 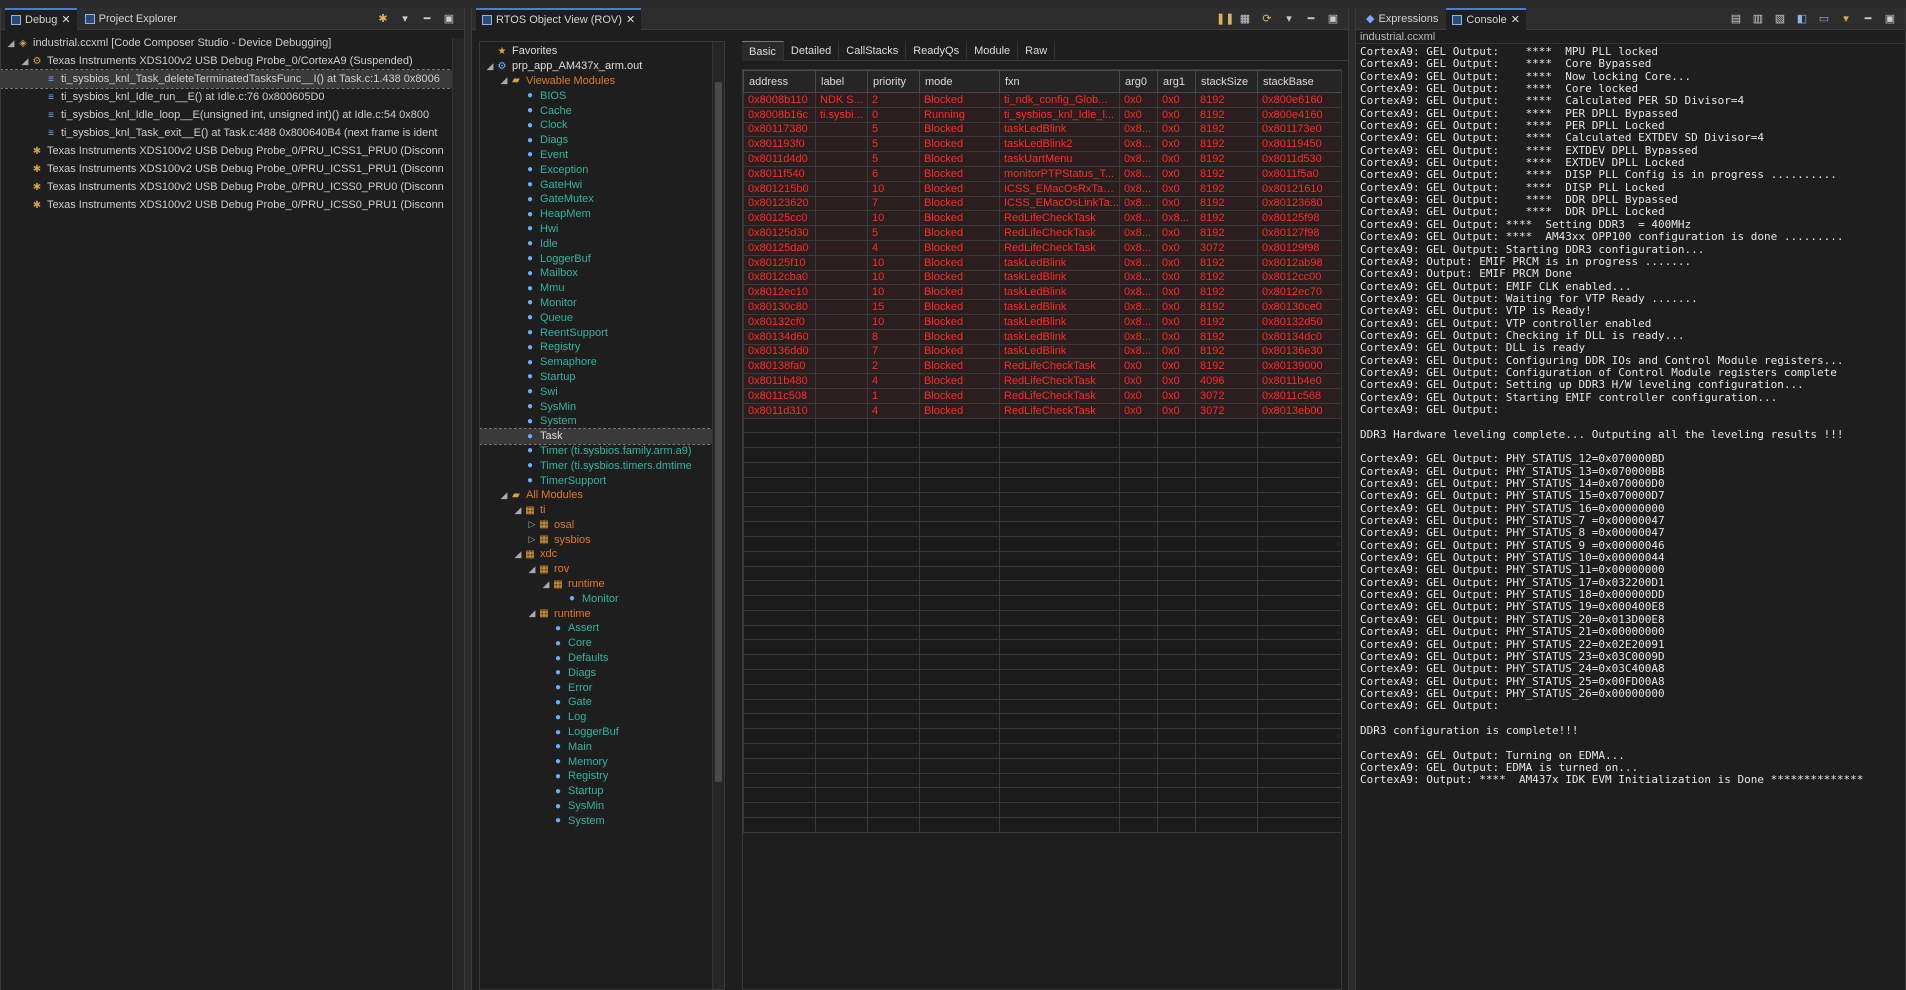 What do you see at coordinates (1037, 51) in the screenshot?
I see `subtab-raw: Raw` at bounding box center [1037, 51].